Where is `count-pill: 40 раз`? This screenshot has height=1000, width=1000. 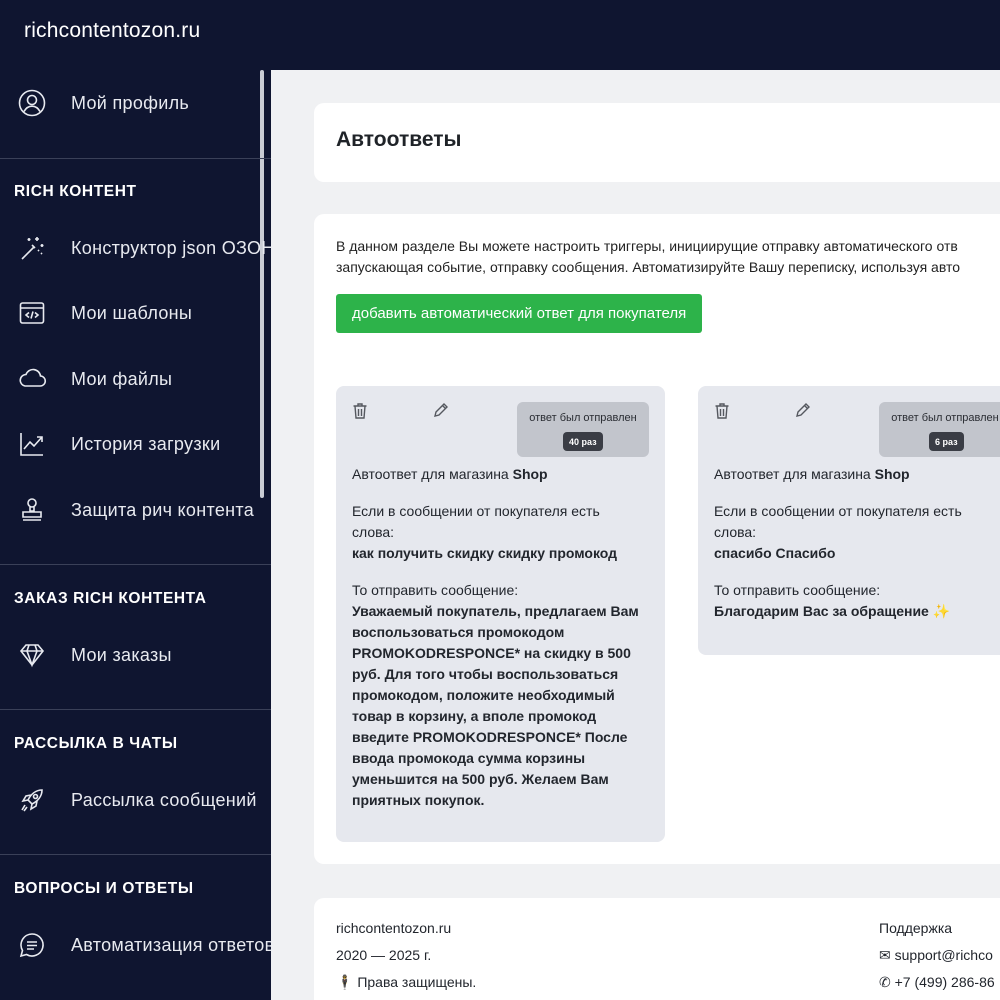 count-pill: 40 раз is located at coordinates (583, 441).